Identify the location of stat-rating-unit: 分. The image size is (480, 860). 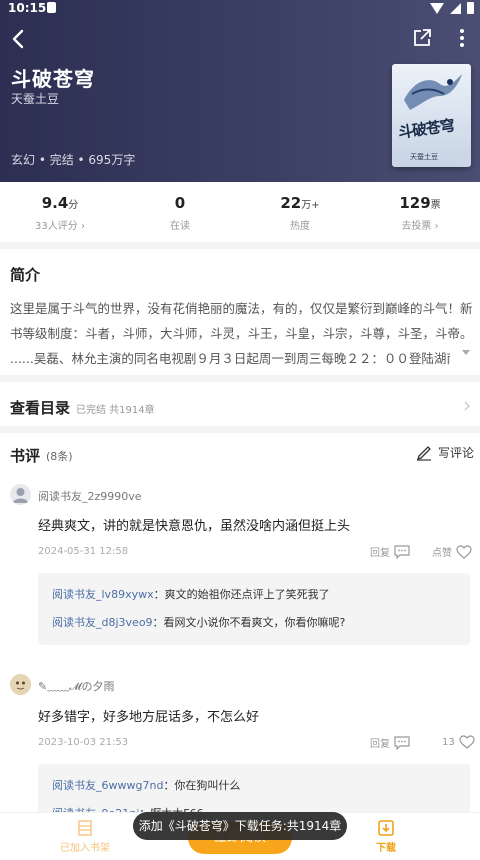
(73, 205).